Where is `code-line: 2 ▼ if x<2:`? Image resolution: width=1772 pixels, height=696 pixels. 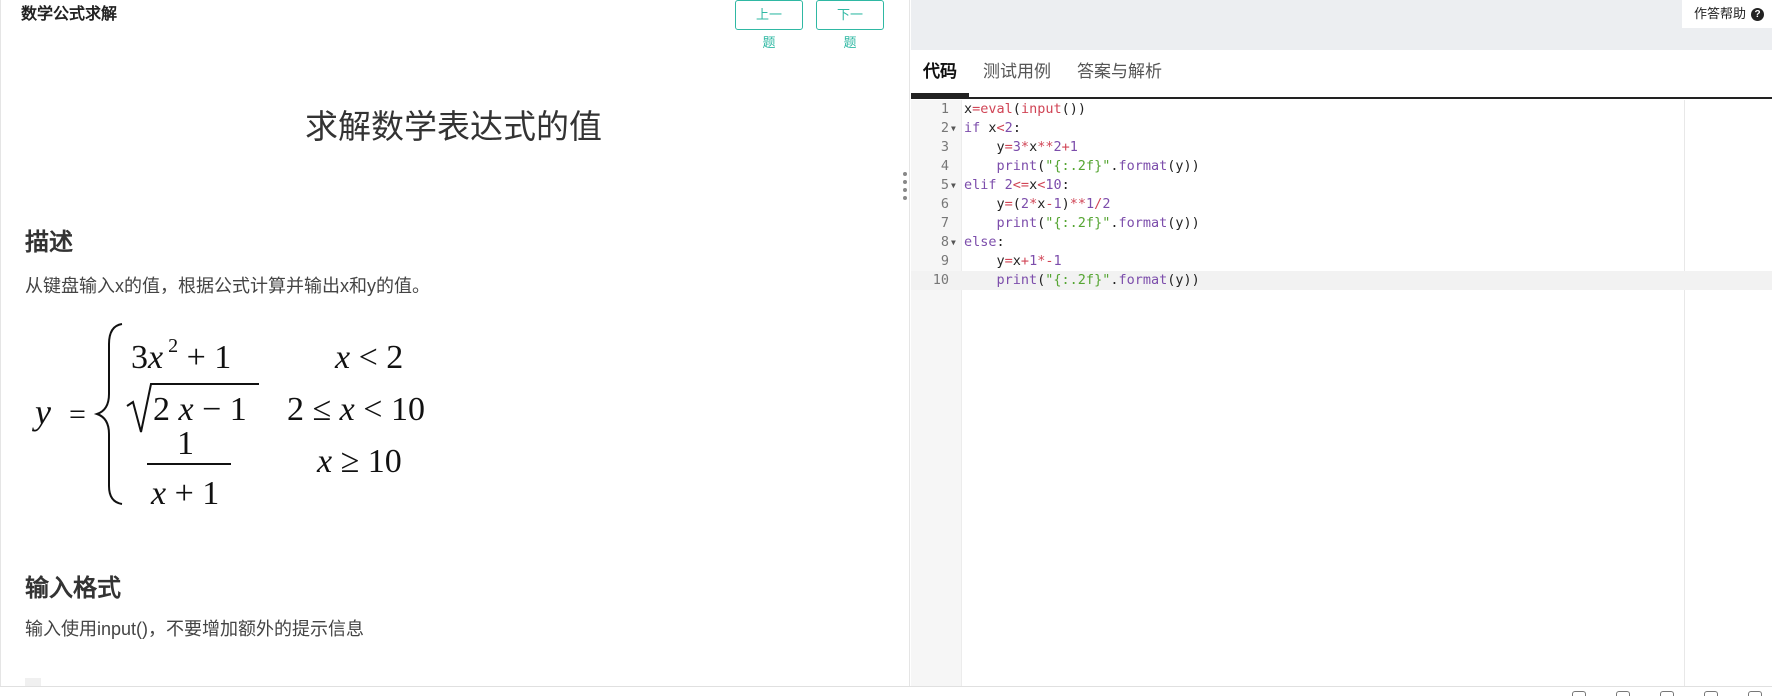
code-line: 2 ▼ if x<2: is located at coordinates (1341, 128).